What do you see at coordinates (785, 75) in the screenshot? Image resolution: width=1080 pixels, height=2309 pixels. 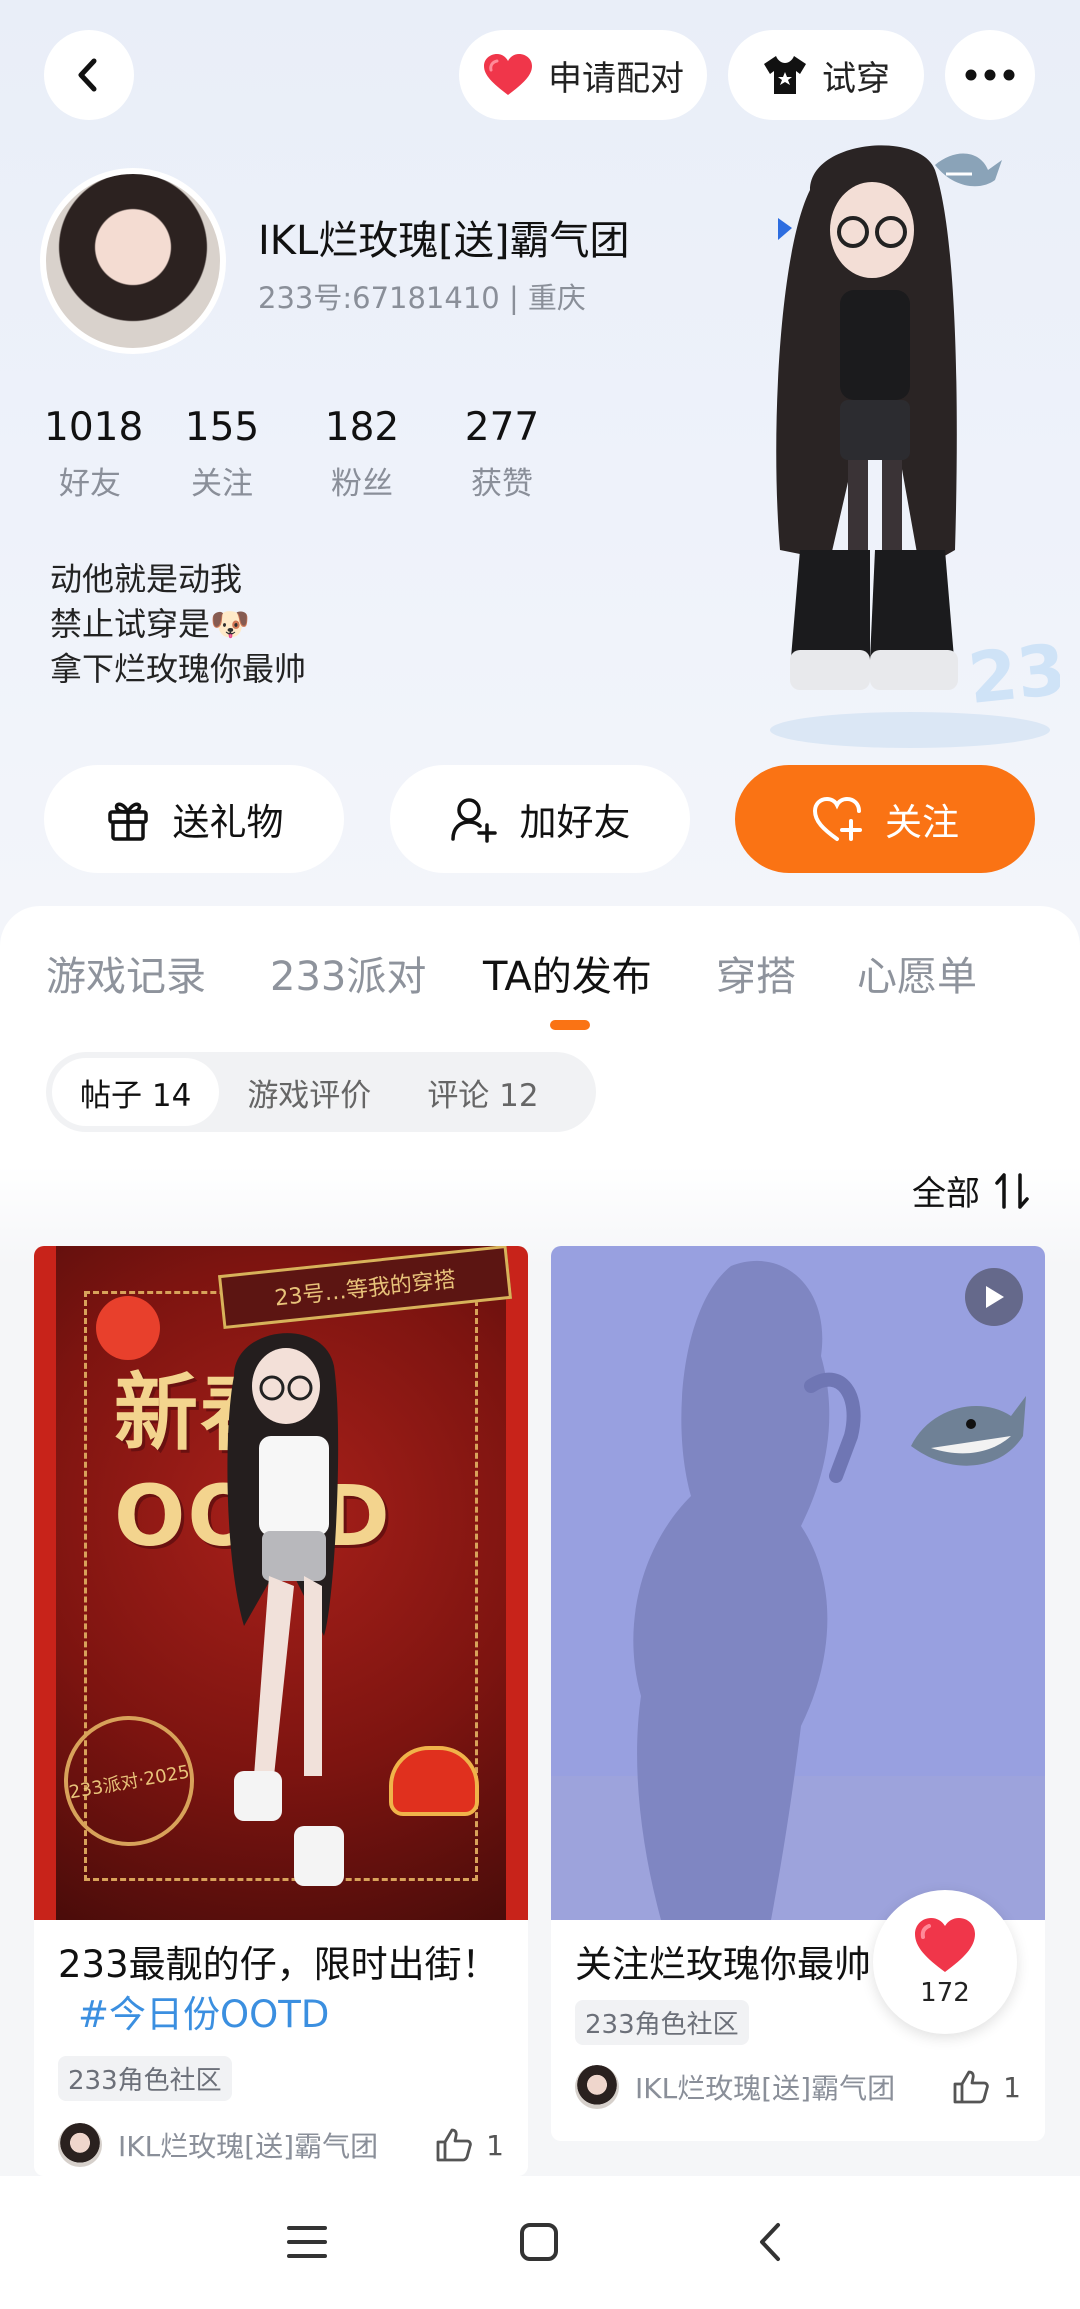 I see `tshirt-icon` at bounding box center [785, 75].